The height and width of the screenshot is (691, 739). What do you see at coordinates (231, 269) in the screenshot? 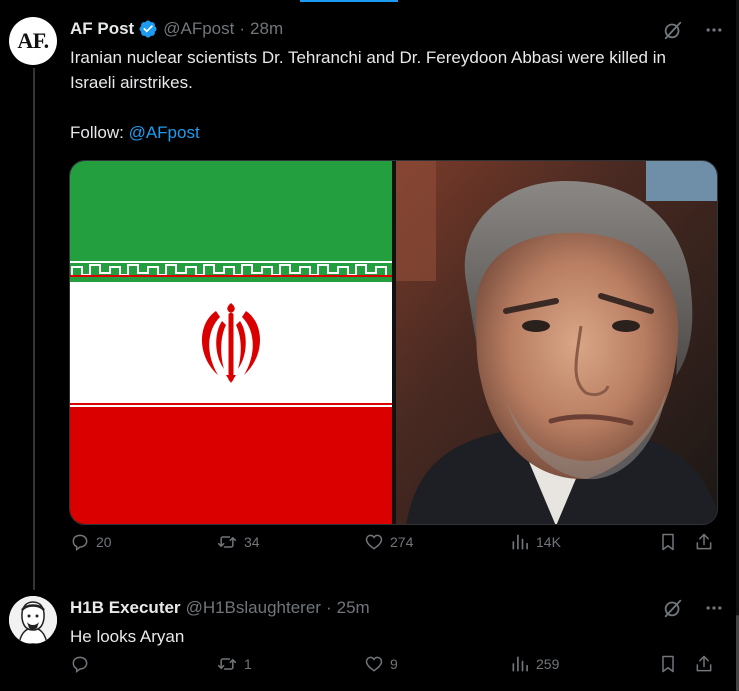
I see `flag-kufic-border-top` at bounding box center [231, 269].